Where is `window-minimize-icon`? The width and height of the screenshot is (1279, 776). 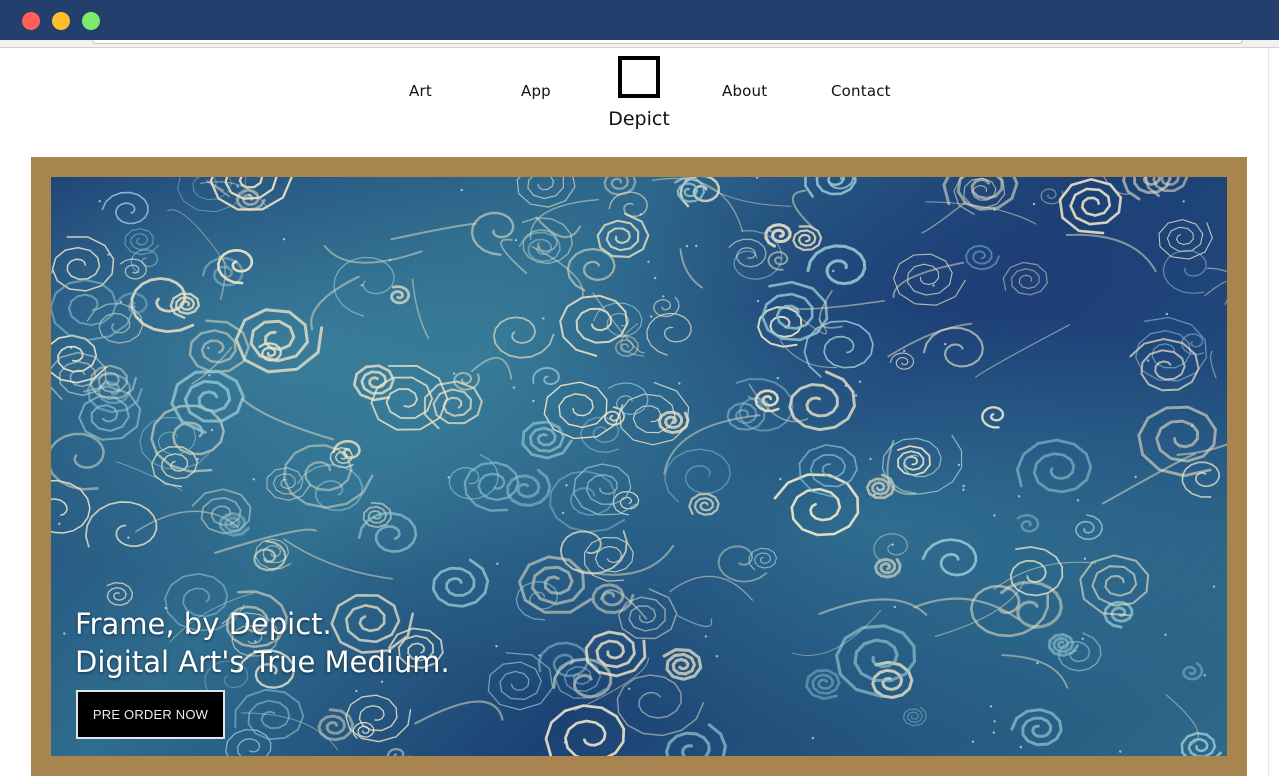
window-minimize-icon is located at coordinates (61, 21).